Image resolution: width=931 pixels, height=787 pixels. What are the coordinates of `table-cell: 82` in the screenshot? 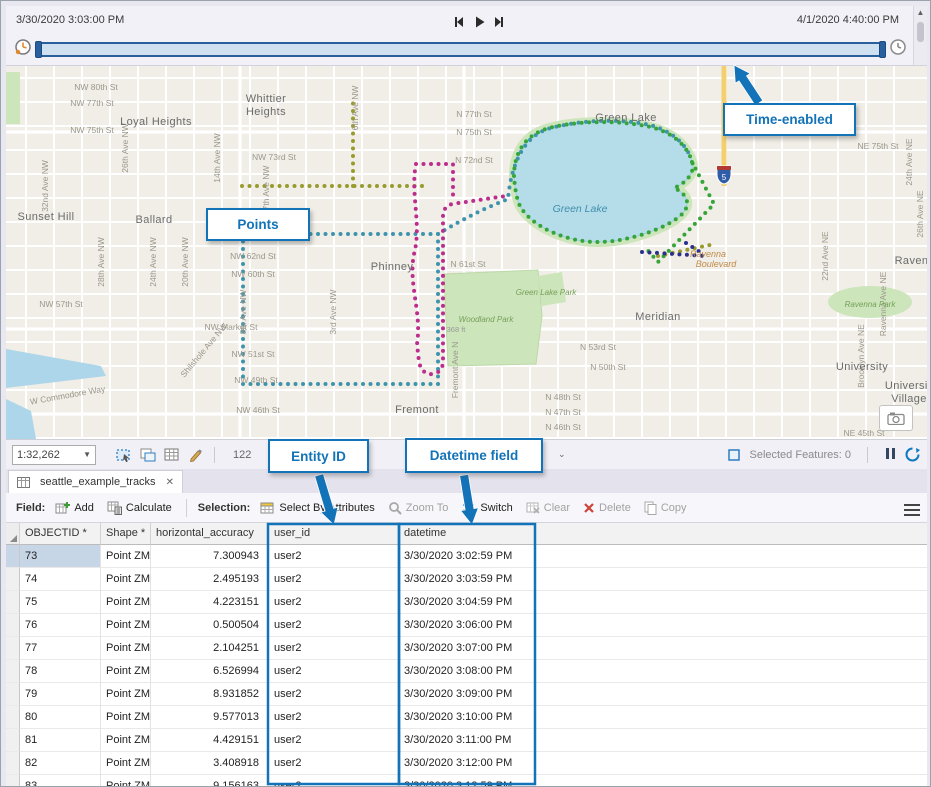 It's located at (60, 763).